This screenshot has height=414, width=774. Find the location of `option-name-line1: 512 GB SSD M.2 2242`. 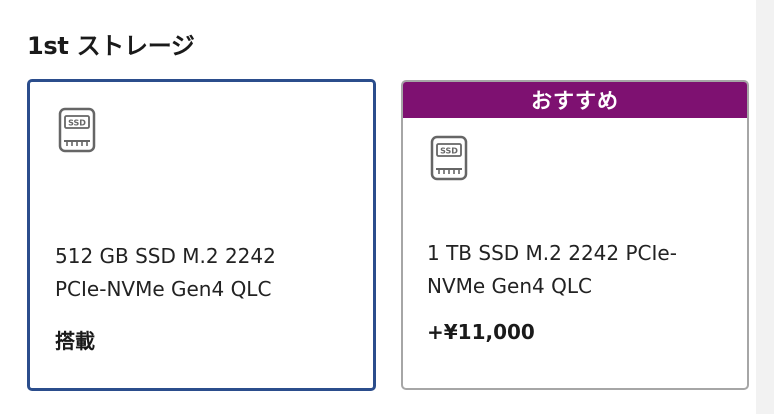

option-name-line1: 512 GB SSD M.2 2242 is located at coordinates (165, 256).